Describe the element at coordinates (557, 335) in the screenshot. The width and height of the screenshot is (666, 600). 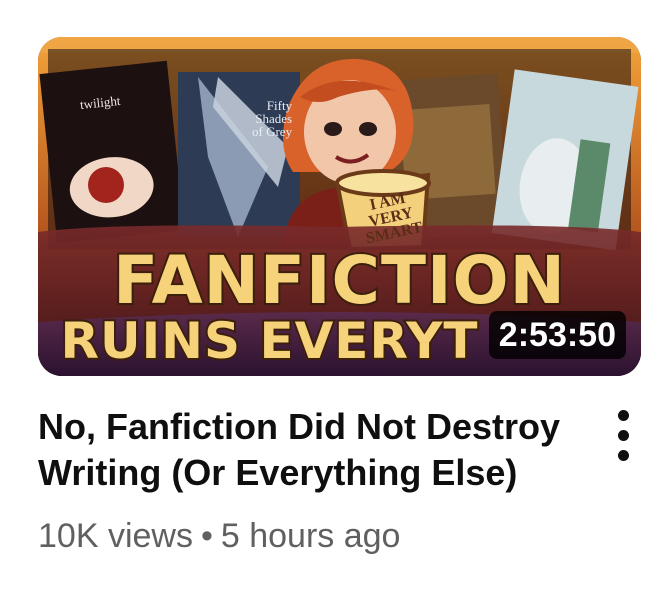
I see `duration-badge: 2:53:50` at that location.